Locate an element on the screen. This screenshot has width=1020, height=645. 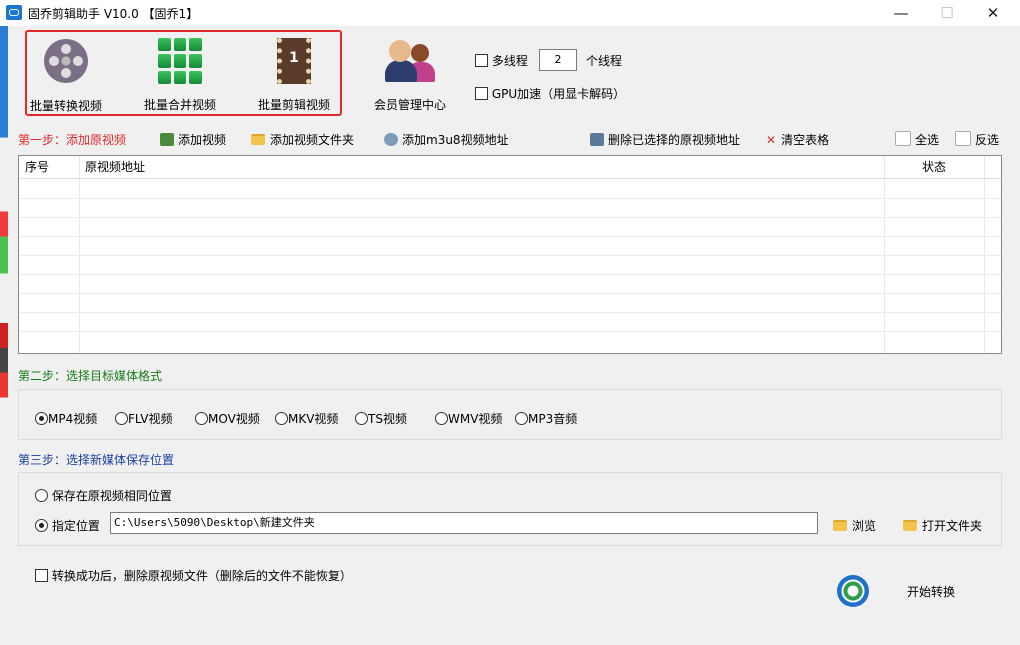
format-mp3-label: MP3音频 is located at coordinates (553, 419).